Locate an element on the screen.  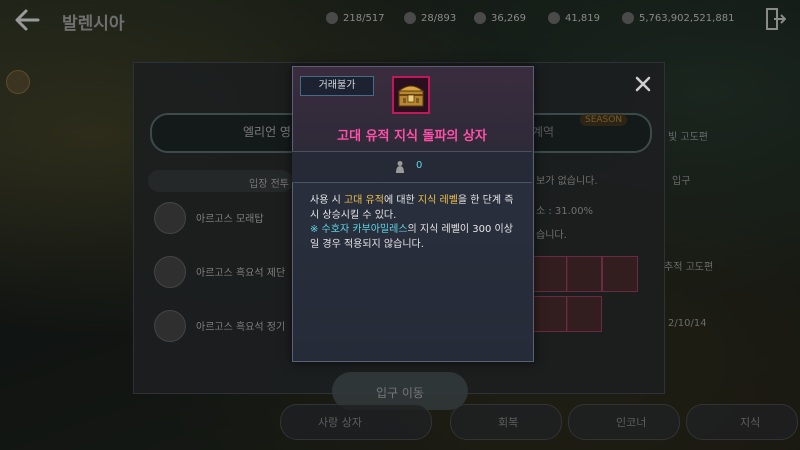
guild-emblem-icon is located at coordinates (18, 82).